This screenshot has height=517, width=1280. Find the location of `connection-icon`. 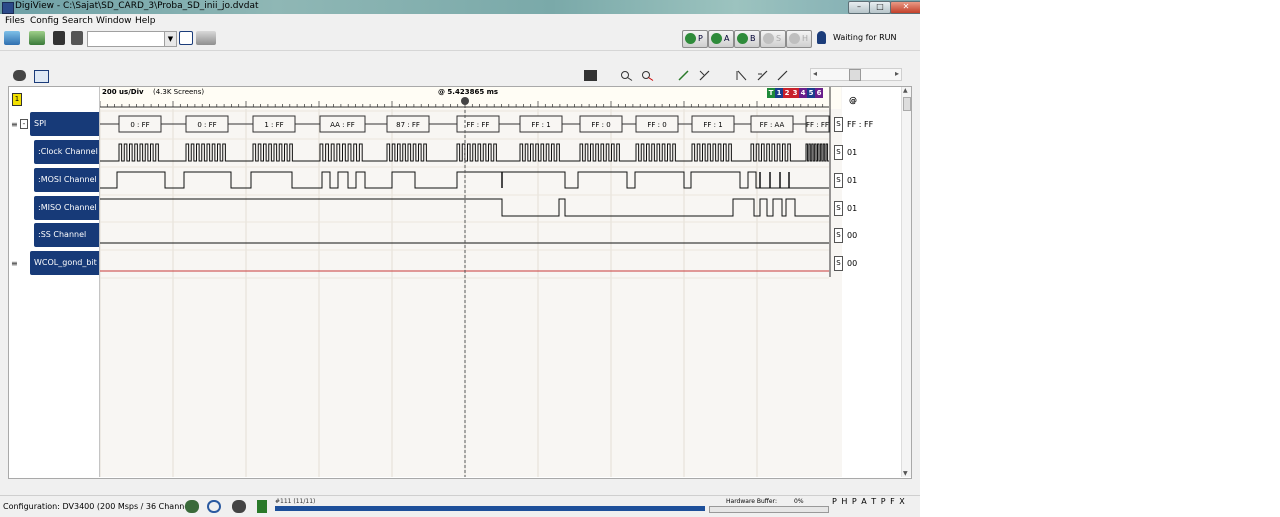

connection-icon is located at coordinates (239, 506).